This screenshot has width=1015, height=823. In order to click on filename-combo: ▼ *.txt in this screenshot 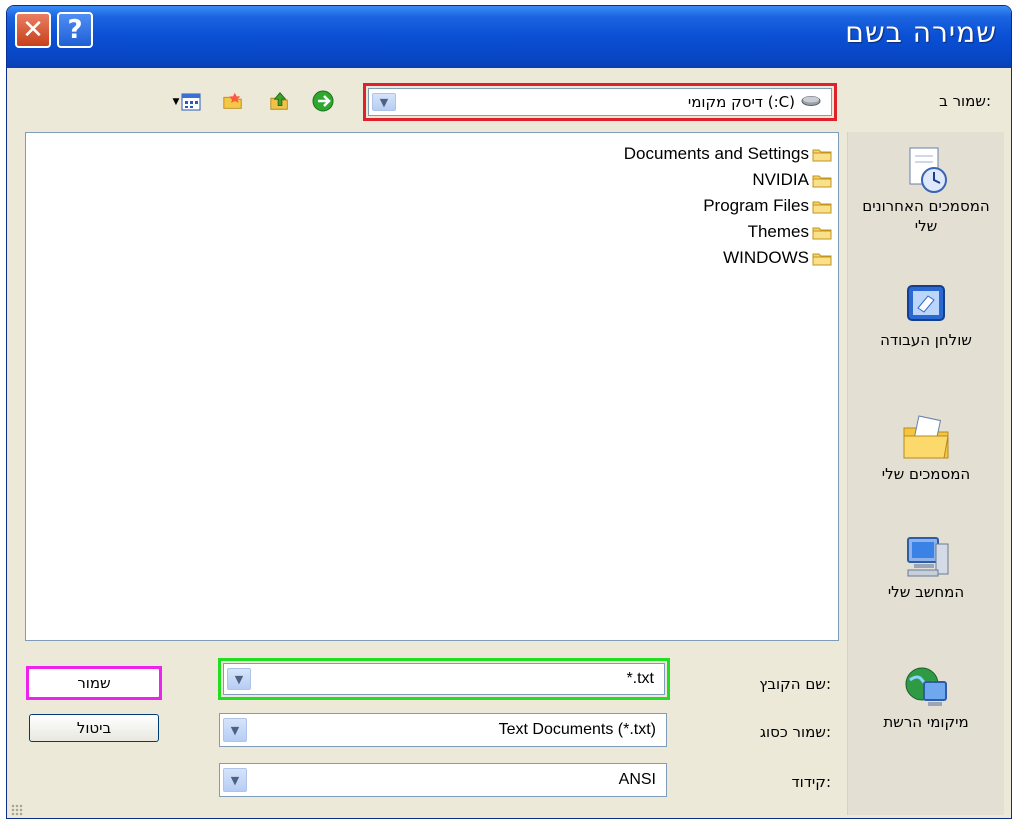, I will do `click(444, 679)`.